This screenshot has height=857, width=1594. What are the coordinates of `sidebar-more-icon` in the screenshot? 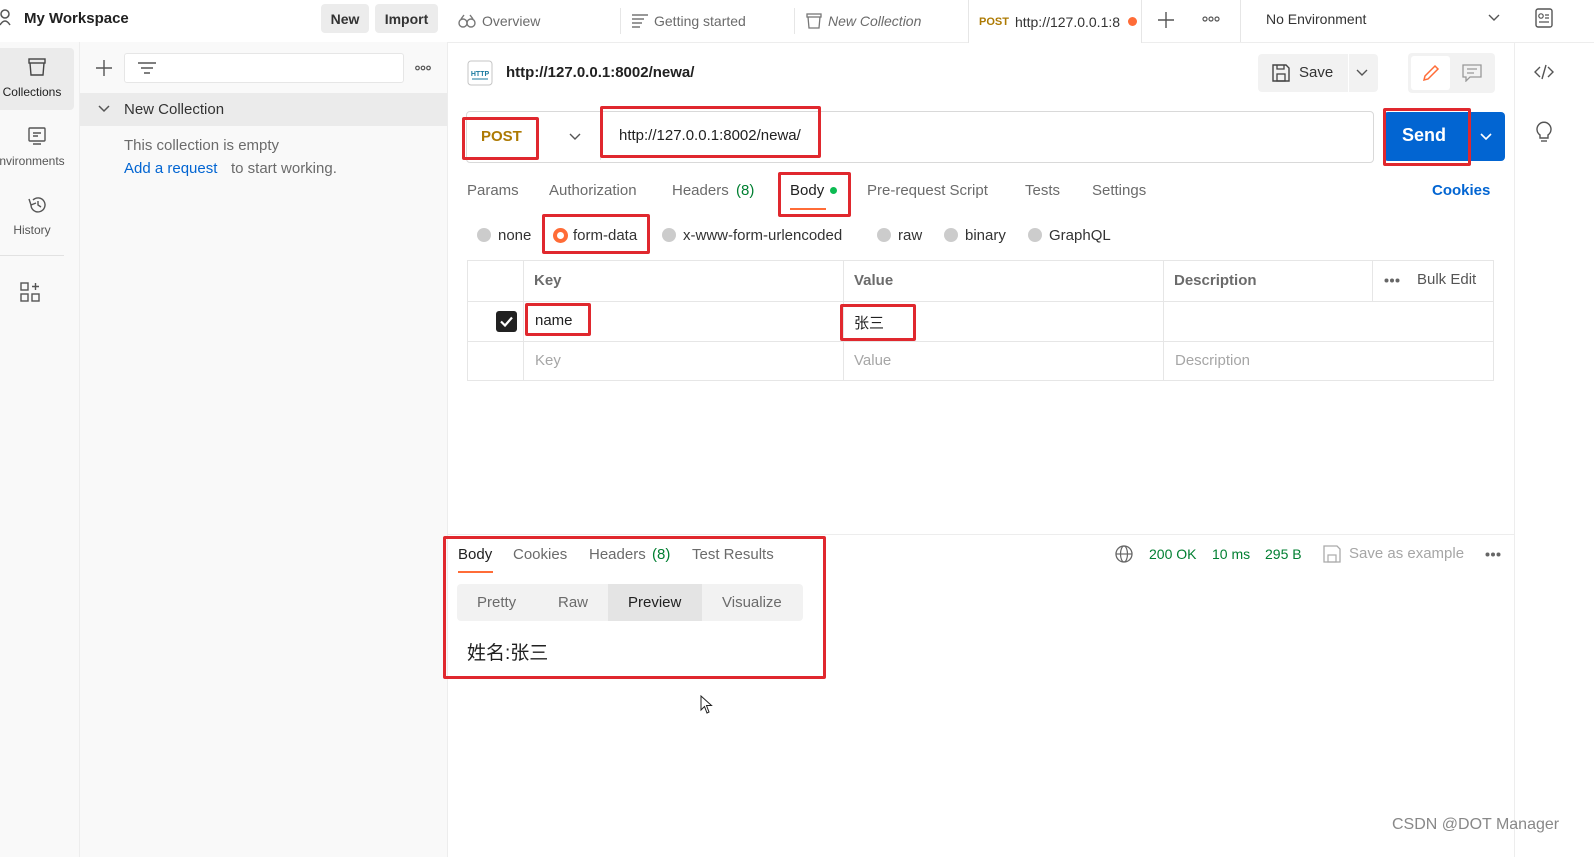 It's located at (423, 68).